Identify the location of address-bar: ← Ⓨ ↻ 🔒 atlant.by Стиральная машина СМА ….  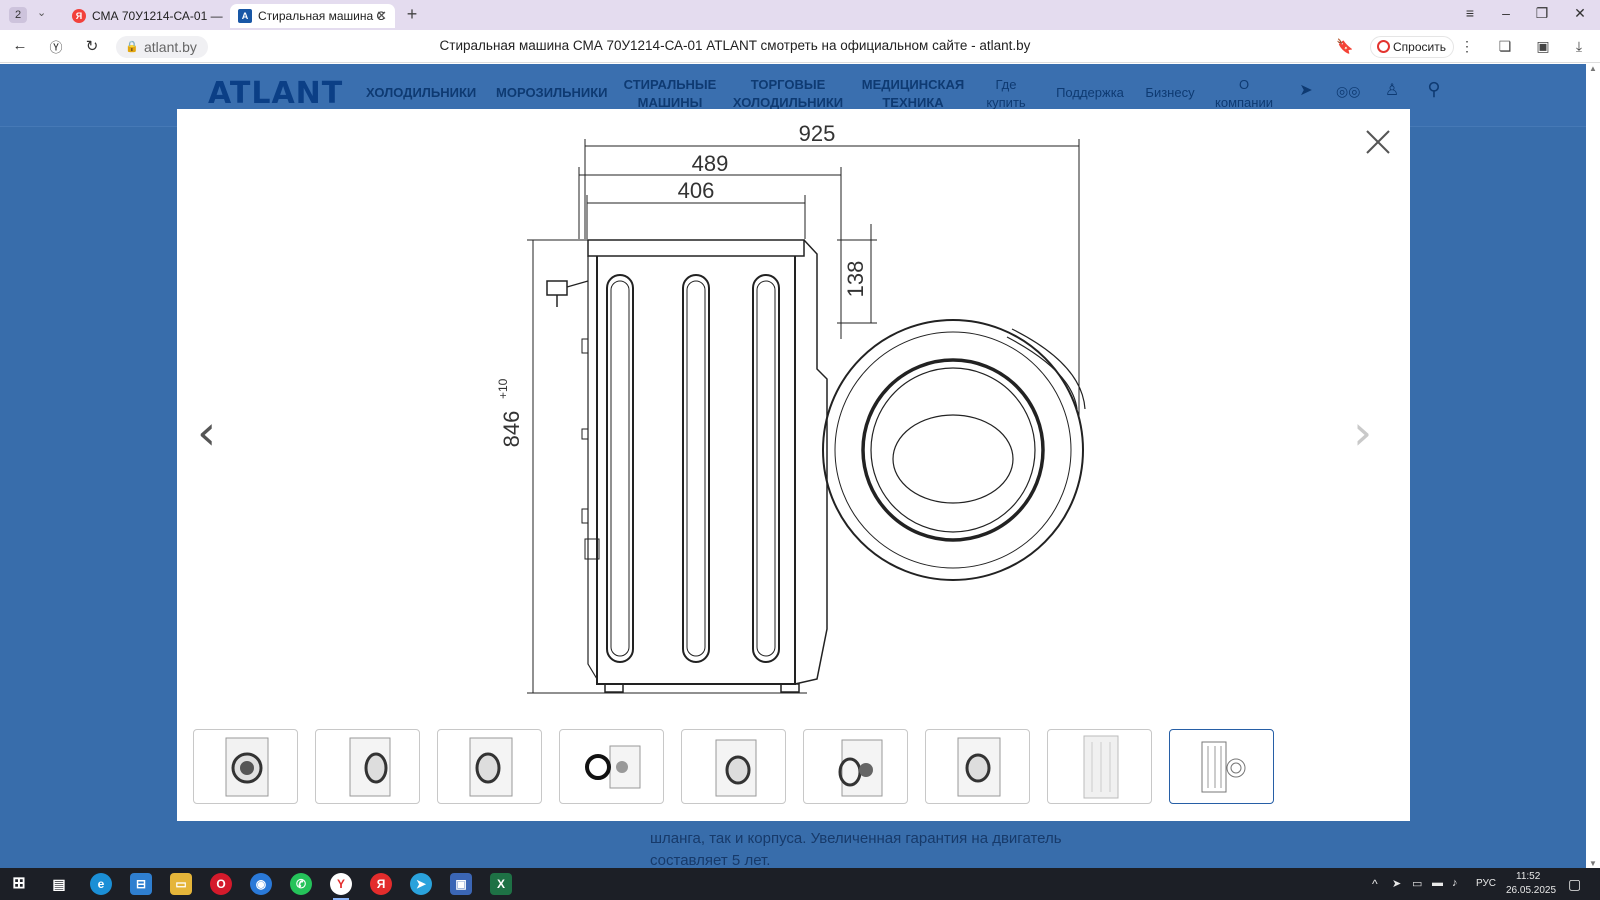
(800, 46).